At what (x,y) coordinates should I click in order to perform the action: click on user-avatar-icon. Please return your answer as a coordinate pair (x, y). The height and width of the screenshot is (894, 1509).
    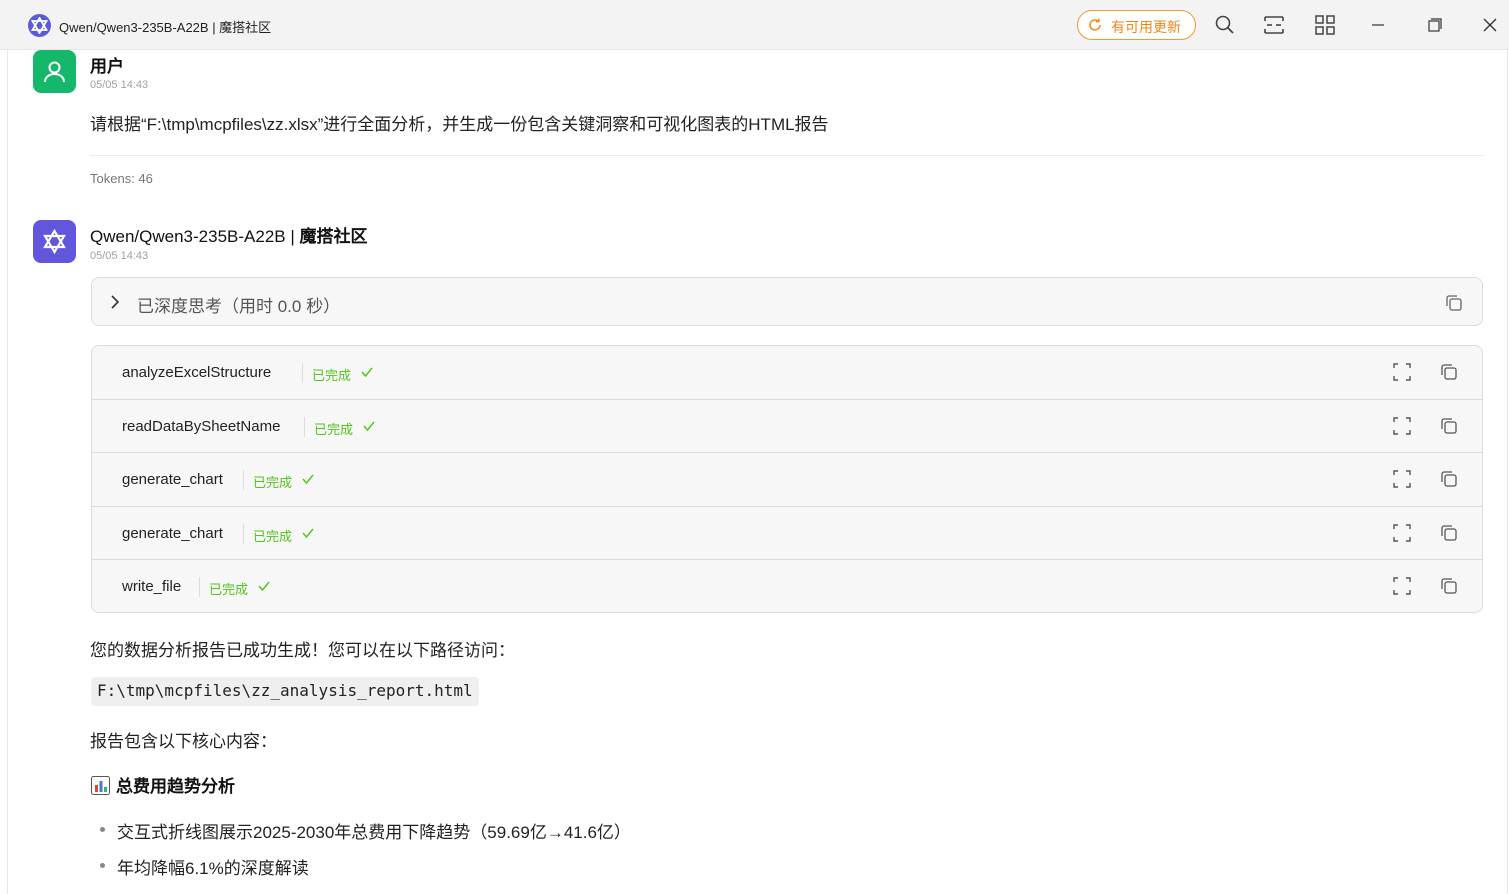
    Looking at the image, I should click on (54, 71).